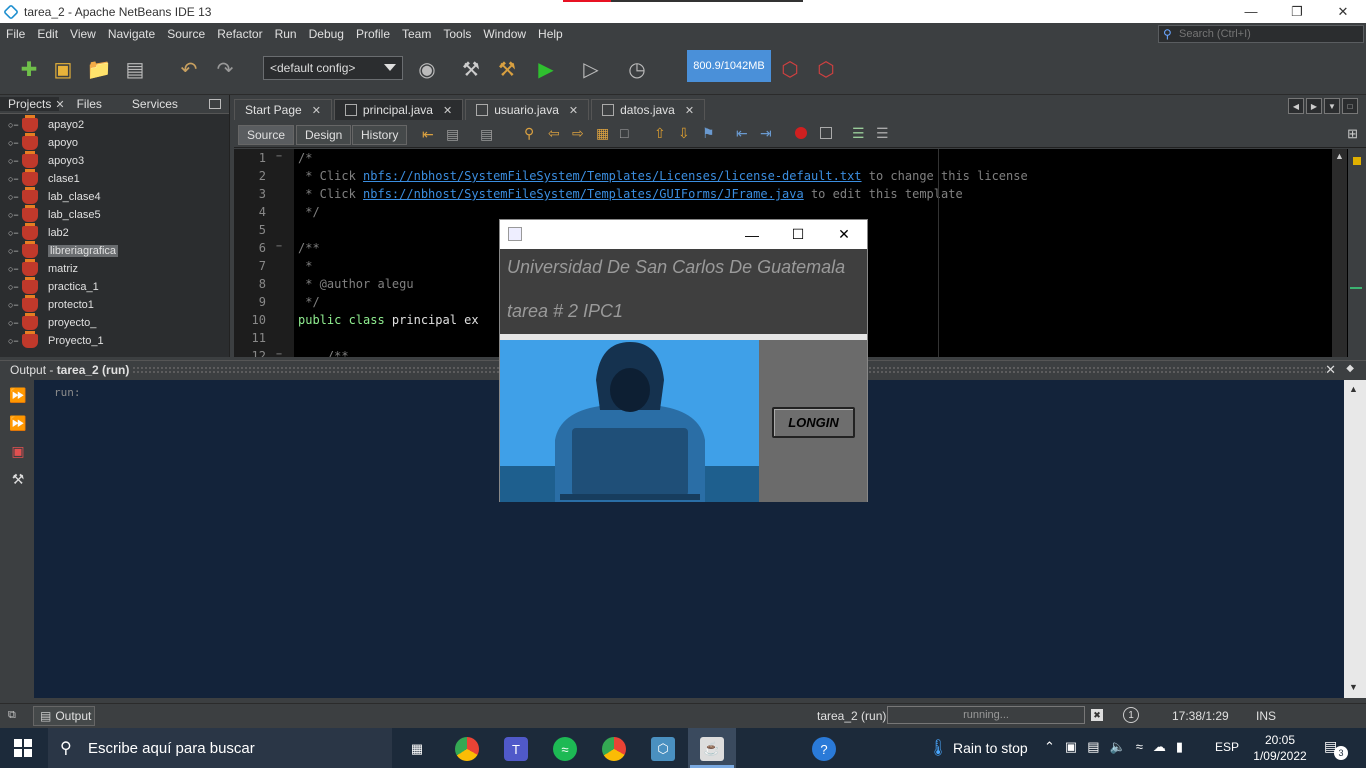 This screenshot has width=1366, height=768. Describe the element at coordinates (486, 134) in the screenshot. I see `forward-icon: ▤` at that location.